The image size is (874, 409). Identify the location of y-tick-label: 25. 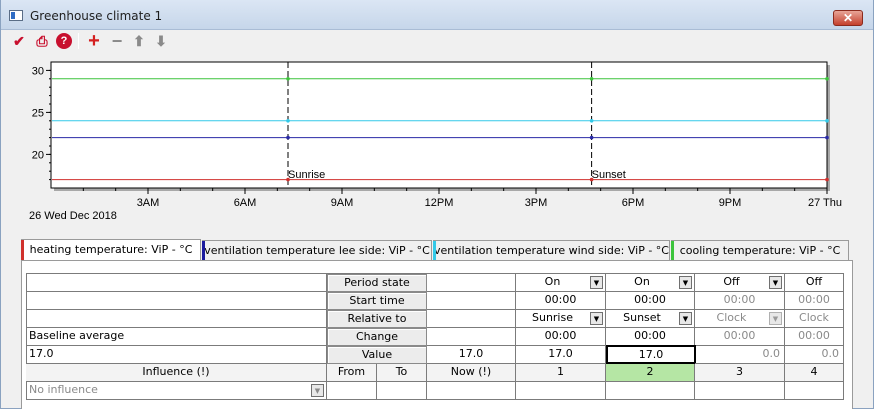
(38, 113).